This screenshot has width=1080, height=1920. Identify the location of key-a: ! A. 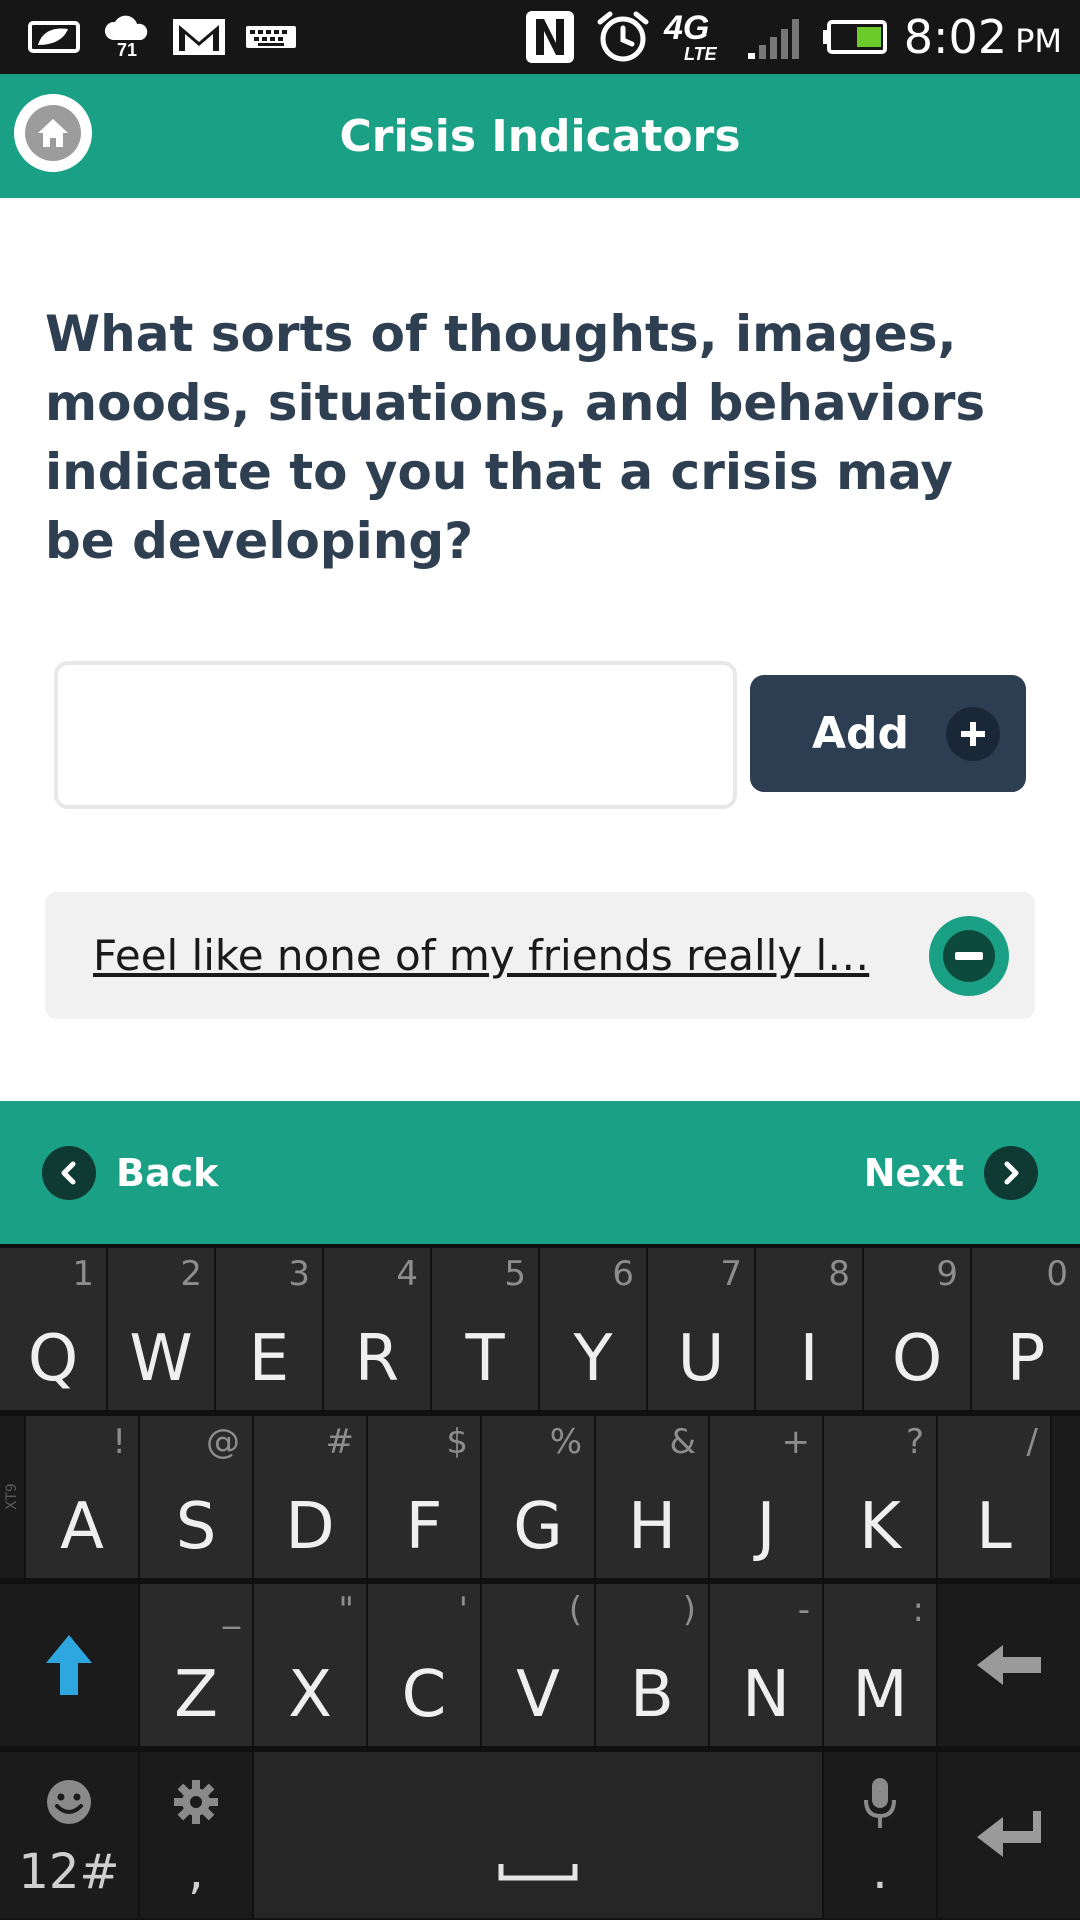
(83, 1498).